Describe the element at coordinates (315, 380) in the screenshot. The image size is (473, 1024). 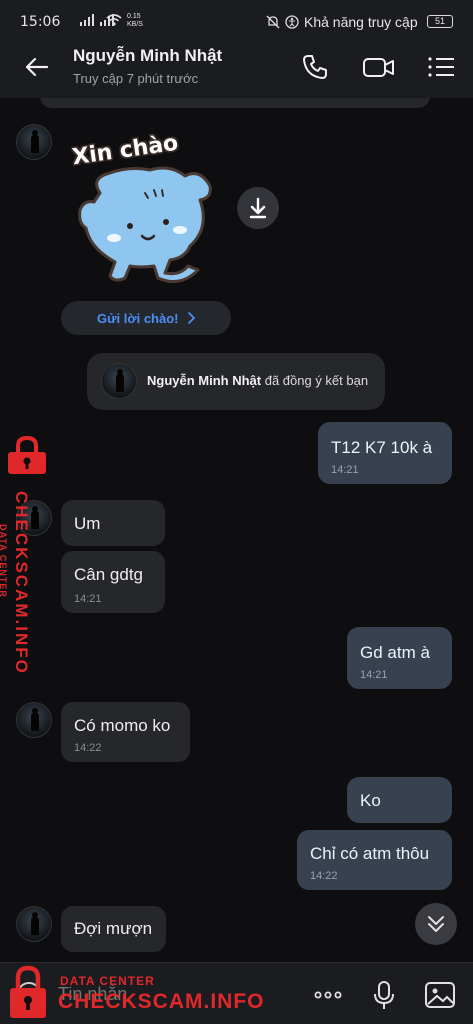
I see `friend-accepted-message: đã đồng ý kết bạn` at that location.